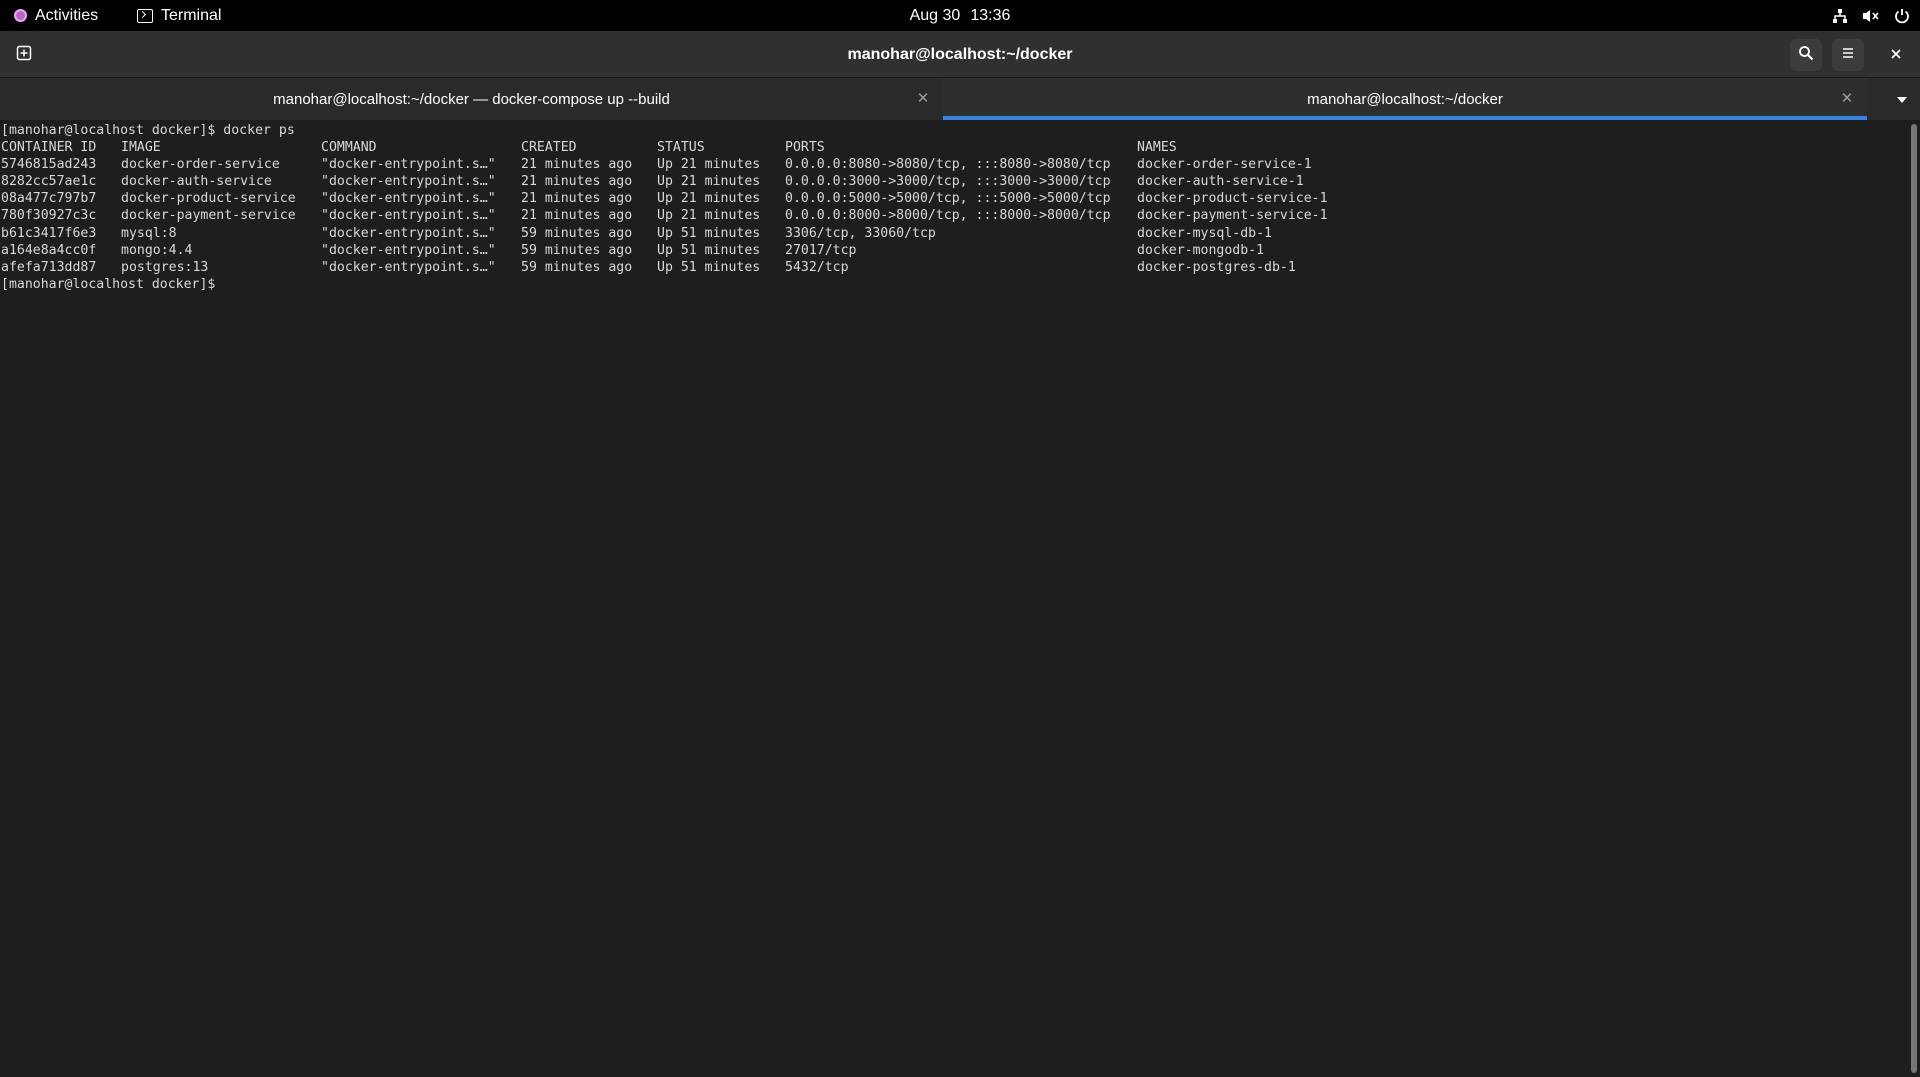 The height and width of the screenshot is (1077, 1920). What do you see at coordinates (200, 165) in the screenshot?
I see `container-image: docker-order-service` at bounding box center [200, 165].